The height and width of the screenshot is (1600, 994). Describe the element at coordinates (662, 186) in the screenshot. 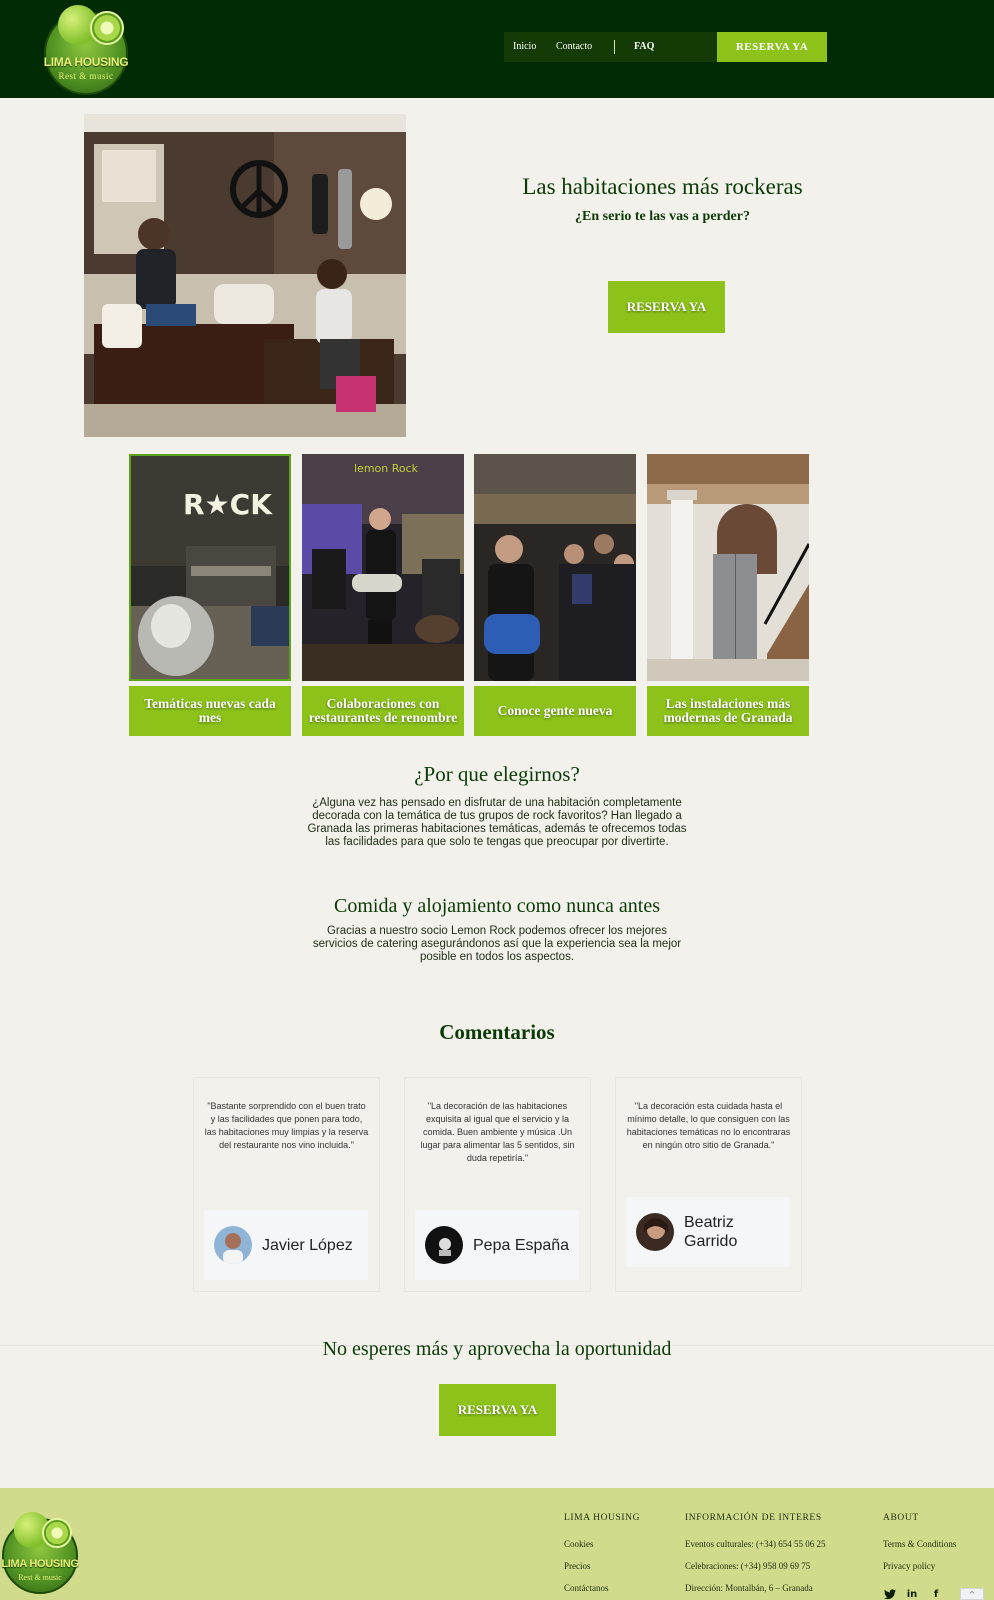

I see `hero-title: Las habitaciones más rockeras` at that location.